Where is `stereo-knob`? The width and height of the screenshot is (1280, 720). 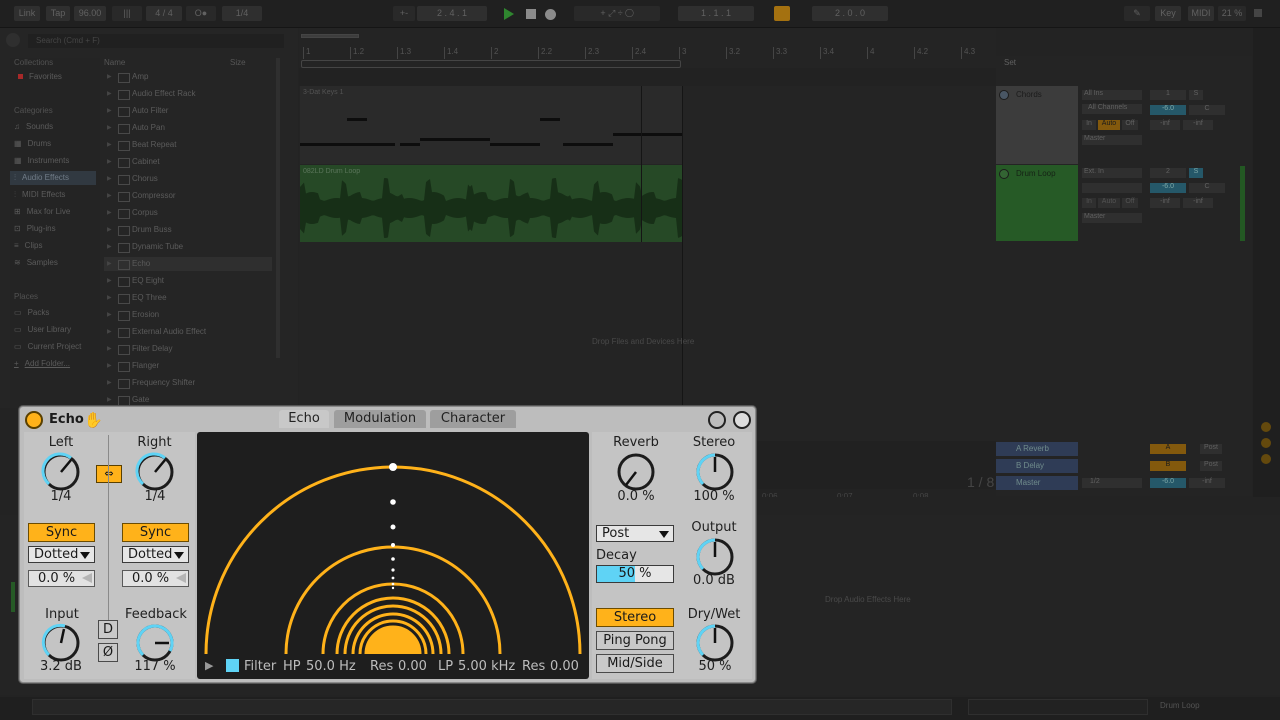
stereo-knob is located at coordinates (715, 472).